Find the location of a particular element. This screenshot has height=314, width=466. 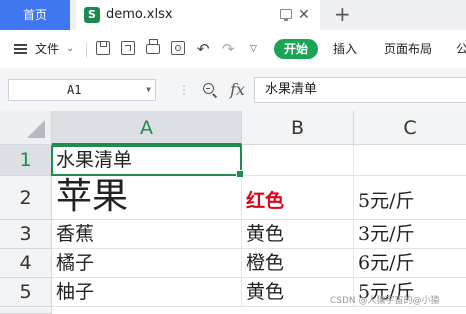

tab-bar: 首页 S demo.xlsx ✕ + is located at coordinates (233, 15).